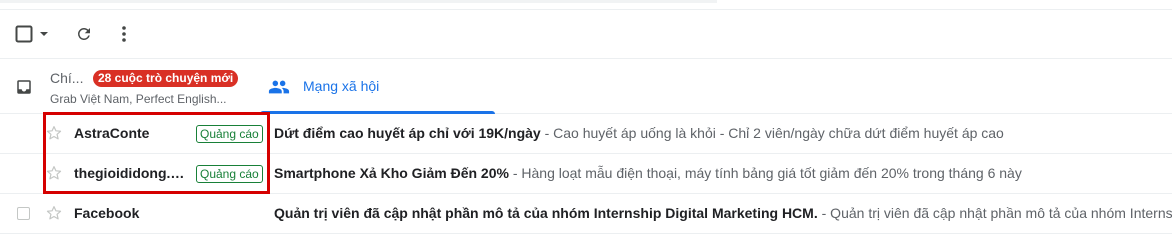 The height and width of the screenshot is (240, 1172). What do you see at coordinates (391, 173) in the screenshot?
I see `email-subject: Smartphone Xả Kho Giảm Đến 20%` at bounding box center [391, 173].